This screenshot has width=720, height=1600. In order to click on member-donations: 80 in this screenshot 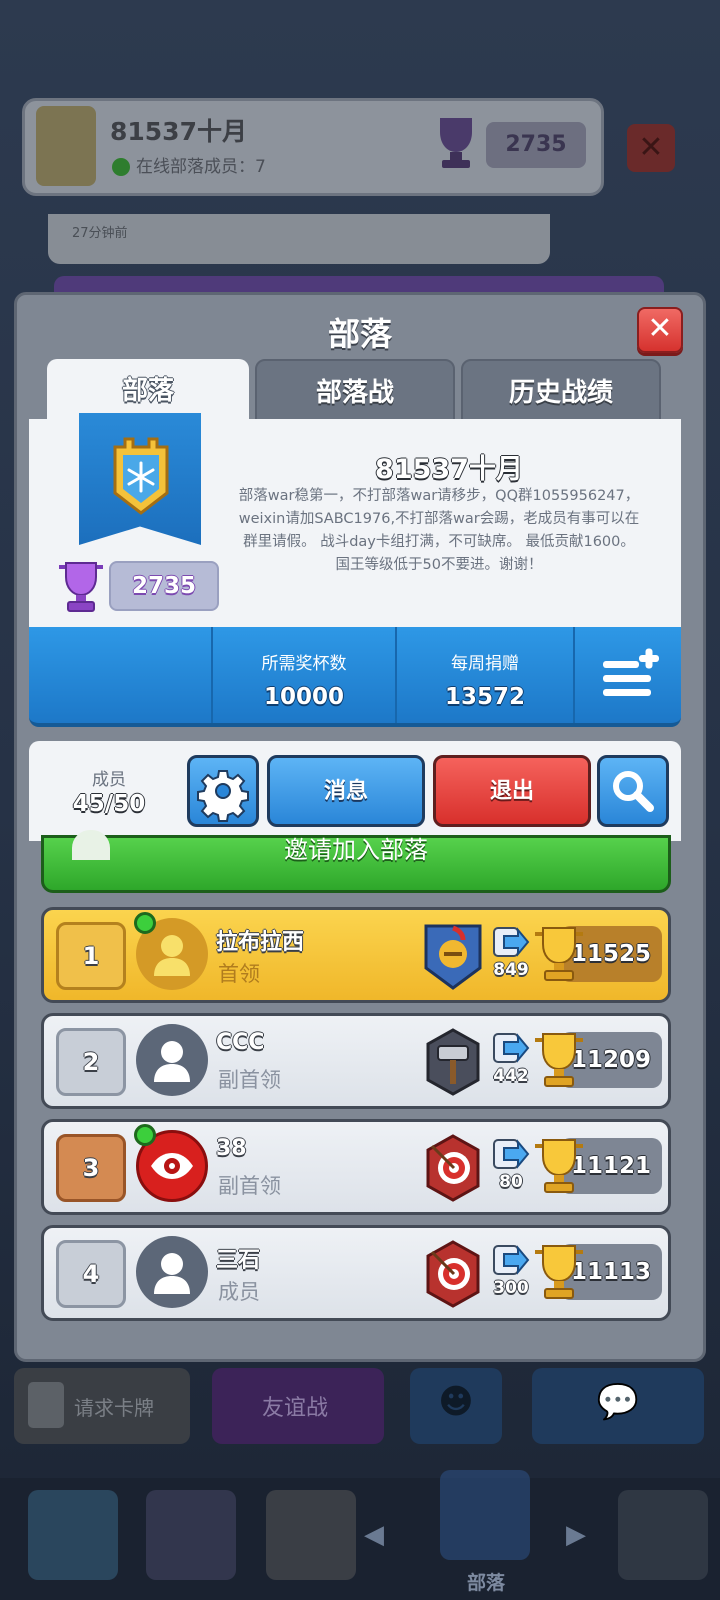, I will do `click(511, 1182)`.